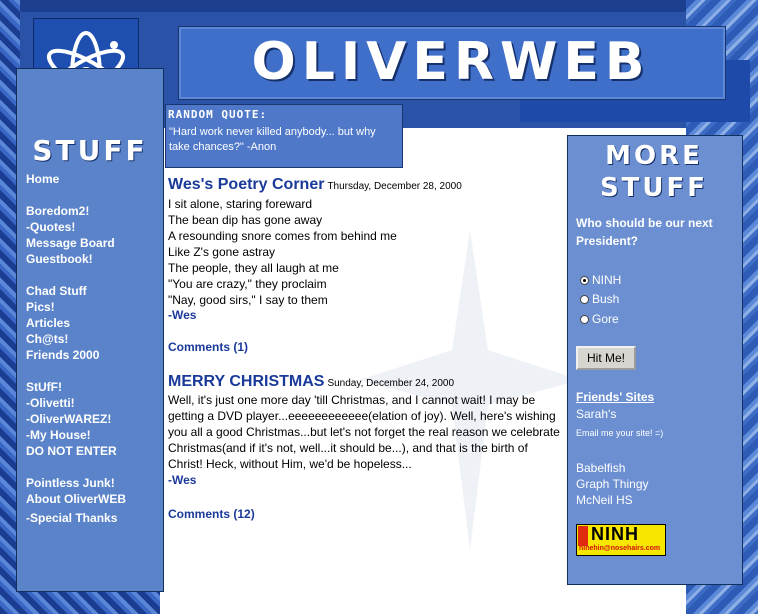 Image resolution: width=758 pixels, height=614 pixels. I want to click on nav-pointless-junk: Pointless Junk!, so click(92, 483).